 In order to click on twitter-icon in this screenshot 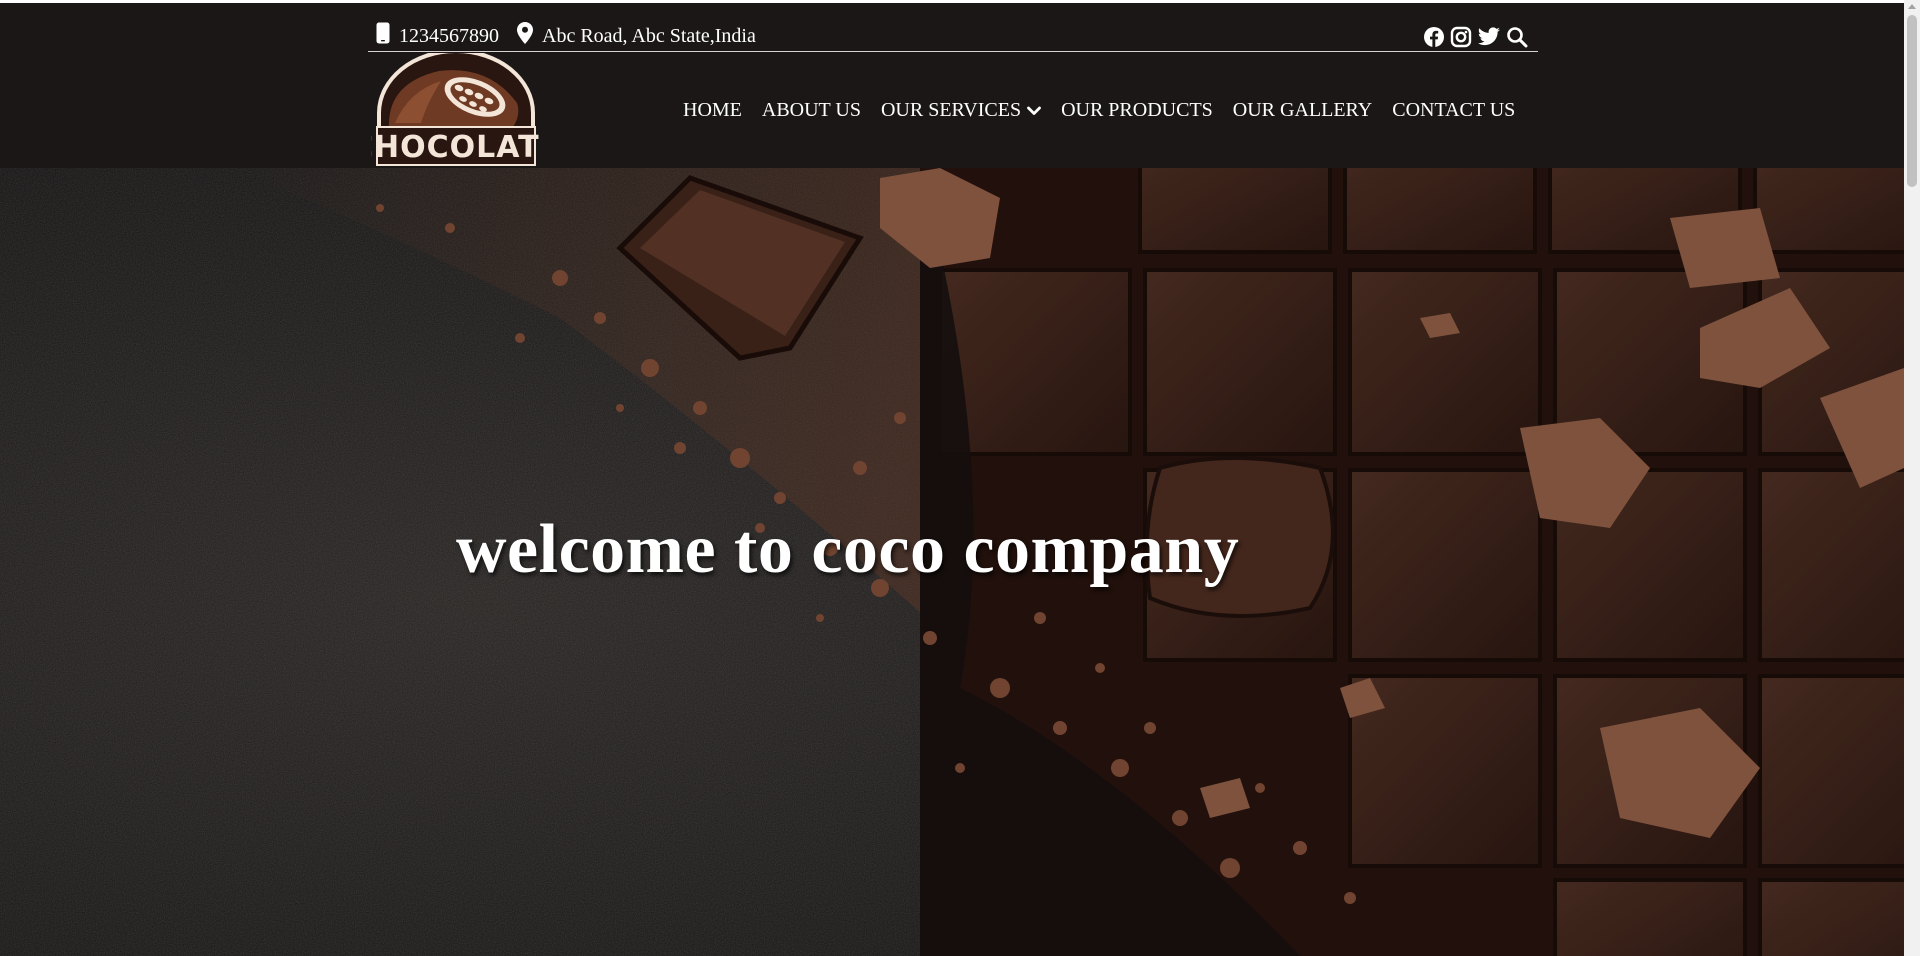, I will do `click(1489, 37)`.